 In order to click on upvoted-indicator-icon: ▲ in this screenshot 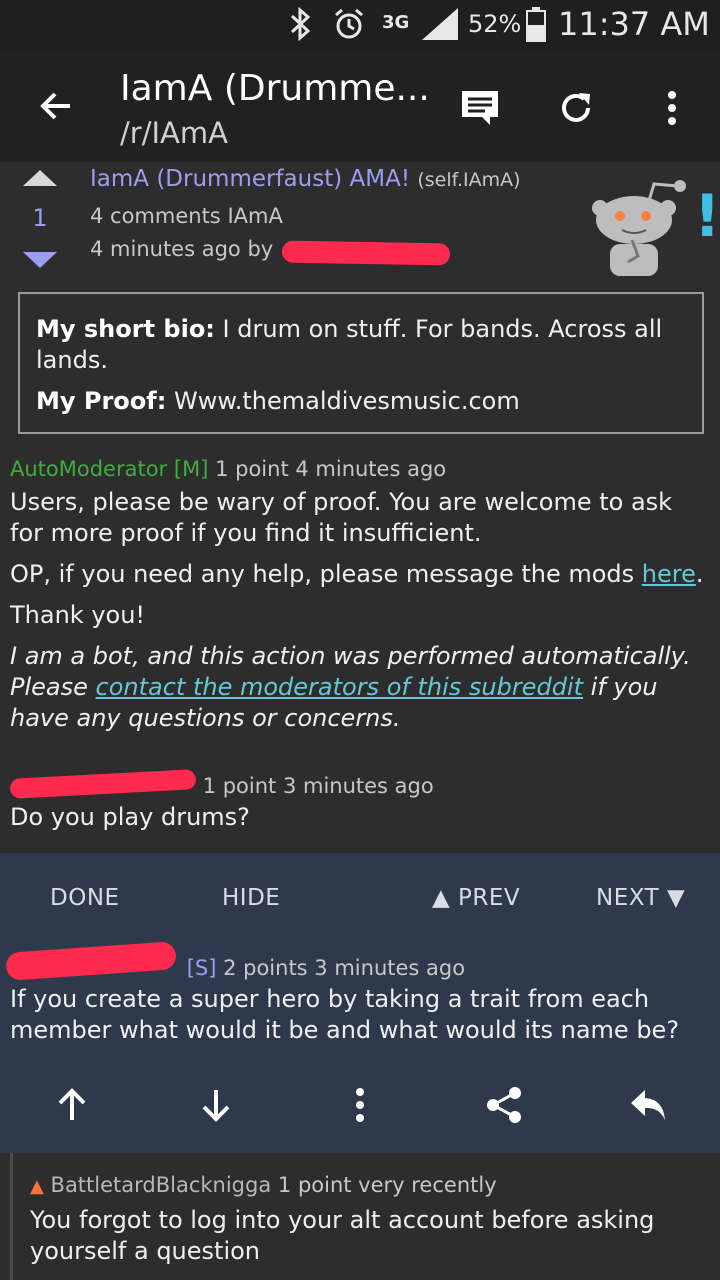, I will do `click(37, 1186)`.